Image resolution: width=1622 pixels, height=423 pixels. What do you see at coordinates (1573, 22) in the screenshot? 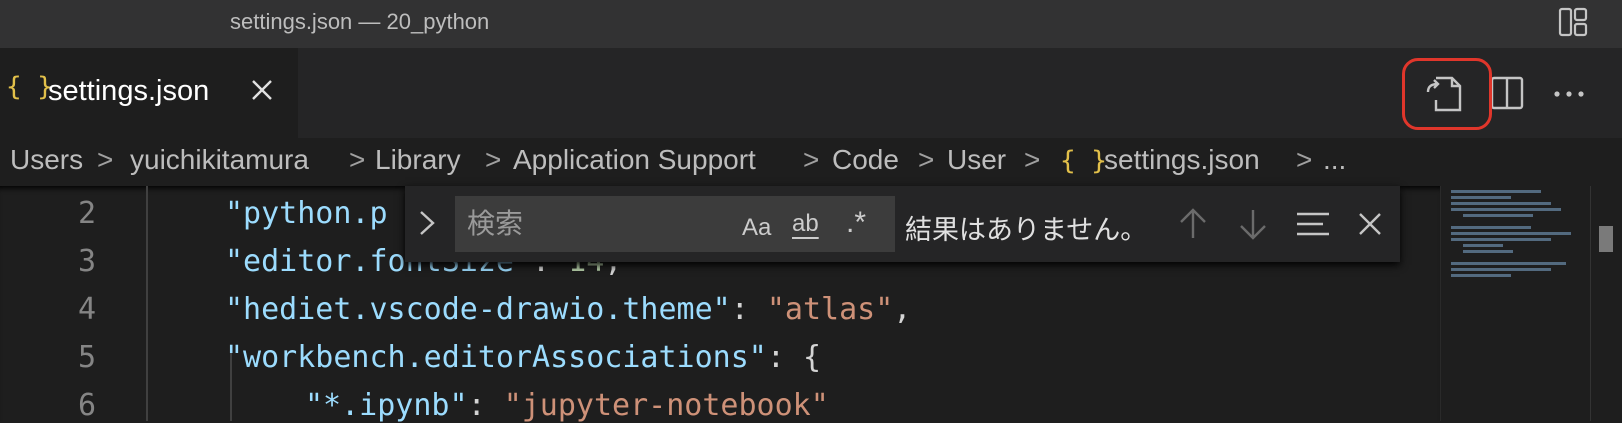
I see `customize-layout-icon` at bounding box center [1573, 22].